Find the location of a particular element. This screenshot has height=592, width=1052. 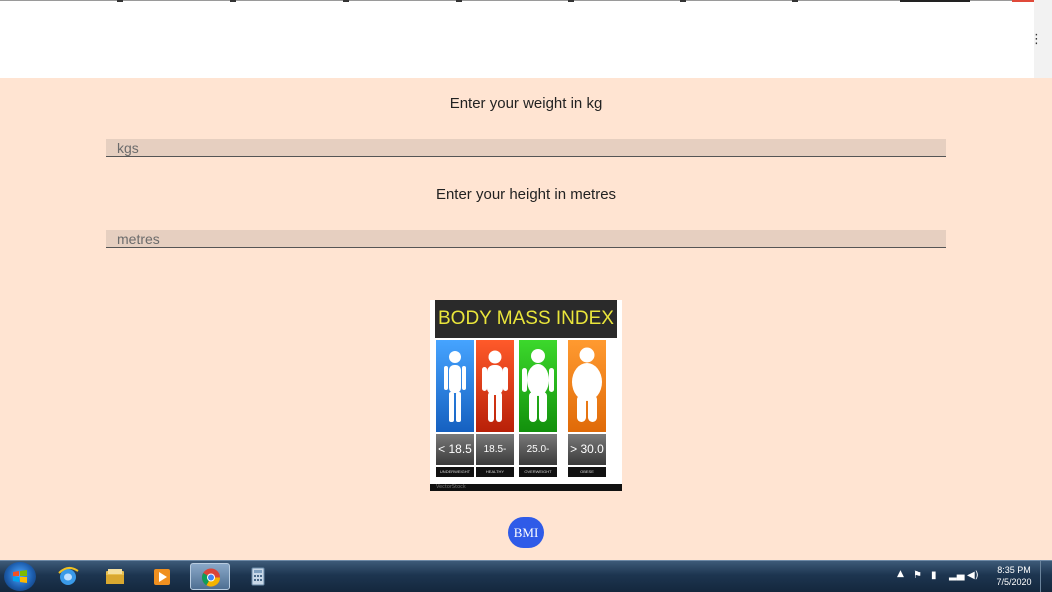

weight-label: Enter your weight in kg is located at coordinates (526, 103).